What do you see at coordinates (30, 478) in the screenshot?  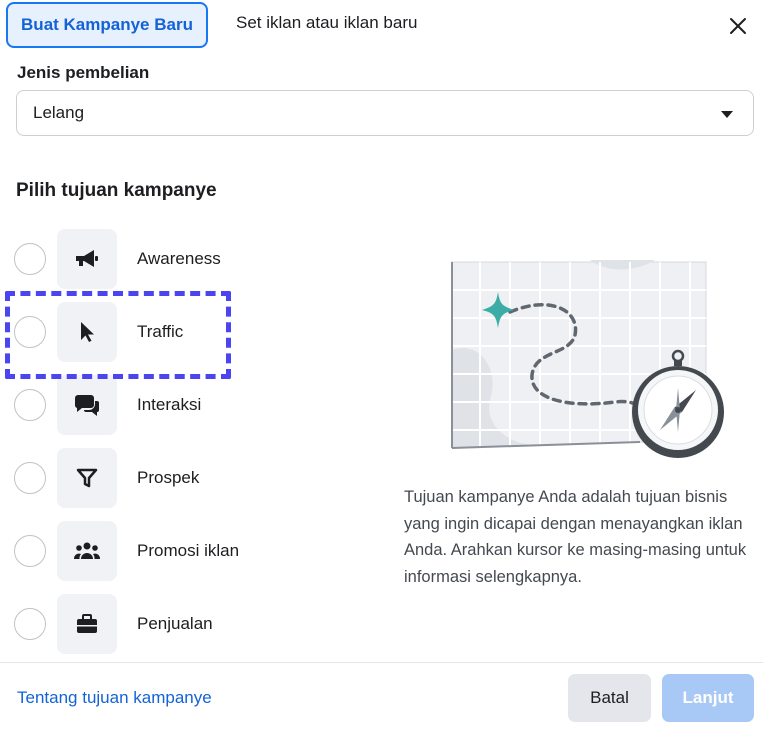 I see `radio-prospek` at bounding box center [30, 478].